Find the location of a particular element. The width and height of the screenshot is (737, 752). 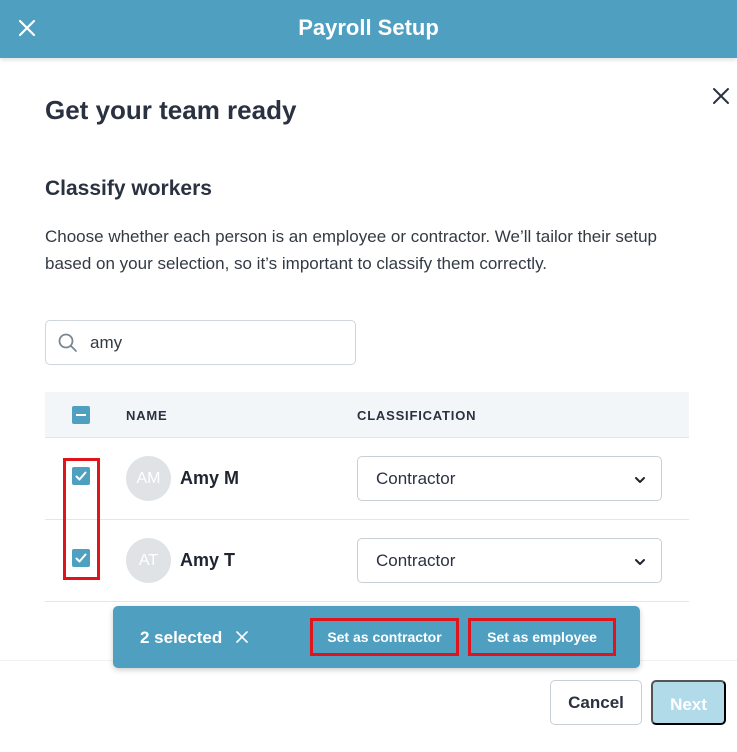

avatar: AT is located at coordinates (148, 560).